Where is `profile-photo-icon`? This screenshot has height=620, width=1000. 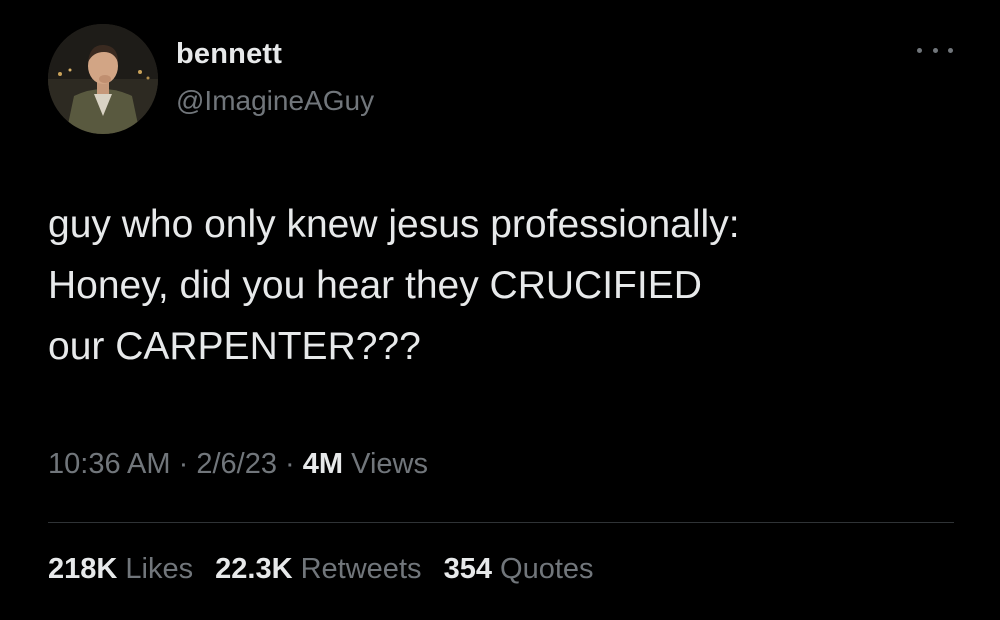
profile-photo-icon is located at coordinates (103, 79).